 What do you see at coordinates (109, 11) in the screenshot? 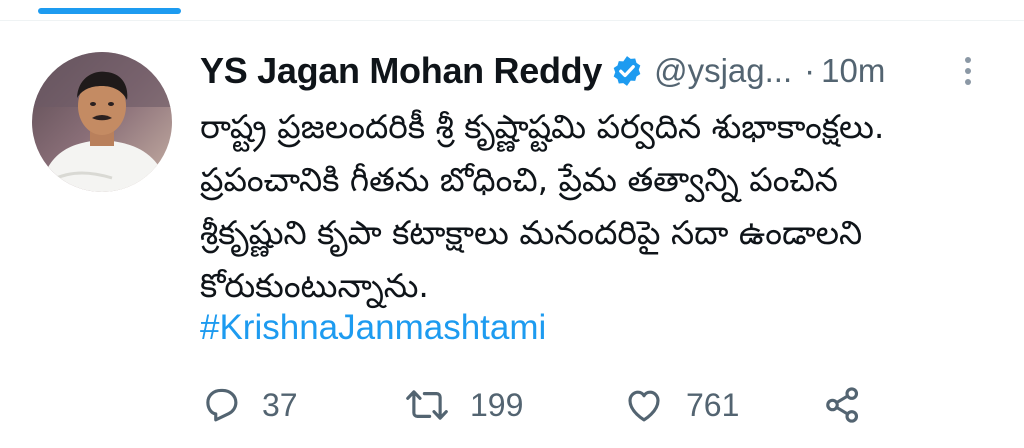
I see `active-tab-indicator` at bounding box center [109, 11].